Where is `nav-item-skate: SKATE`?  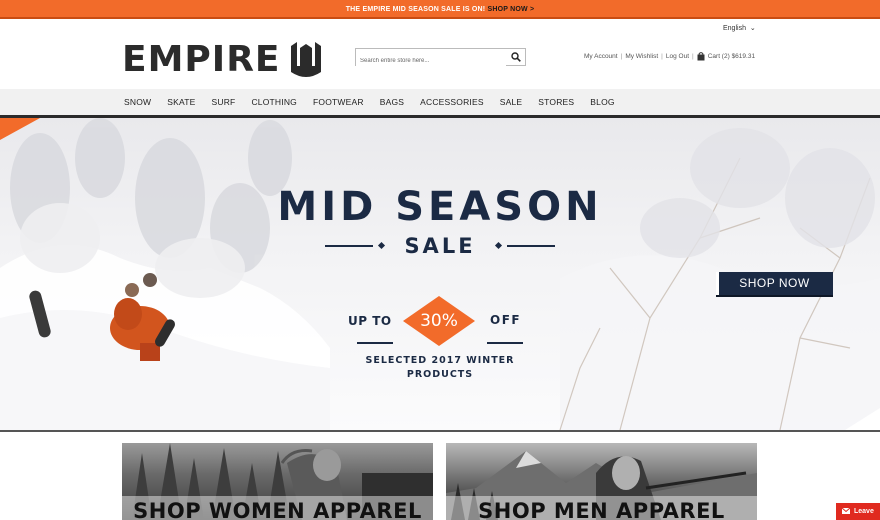 nav-item-skate: SKATE is located at coordinates (181, 102).